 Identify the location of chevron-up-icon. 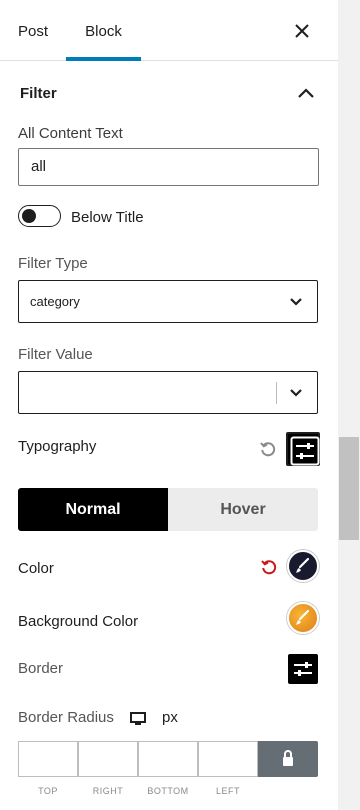
(306, 93).